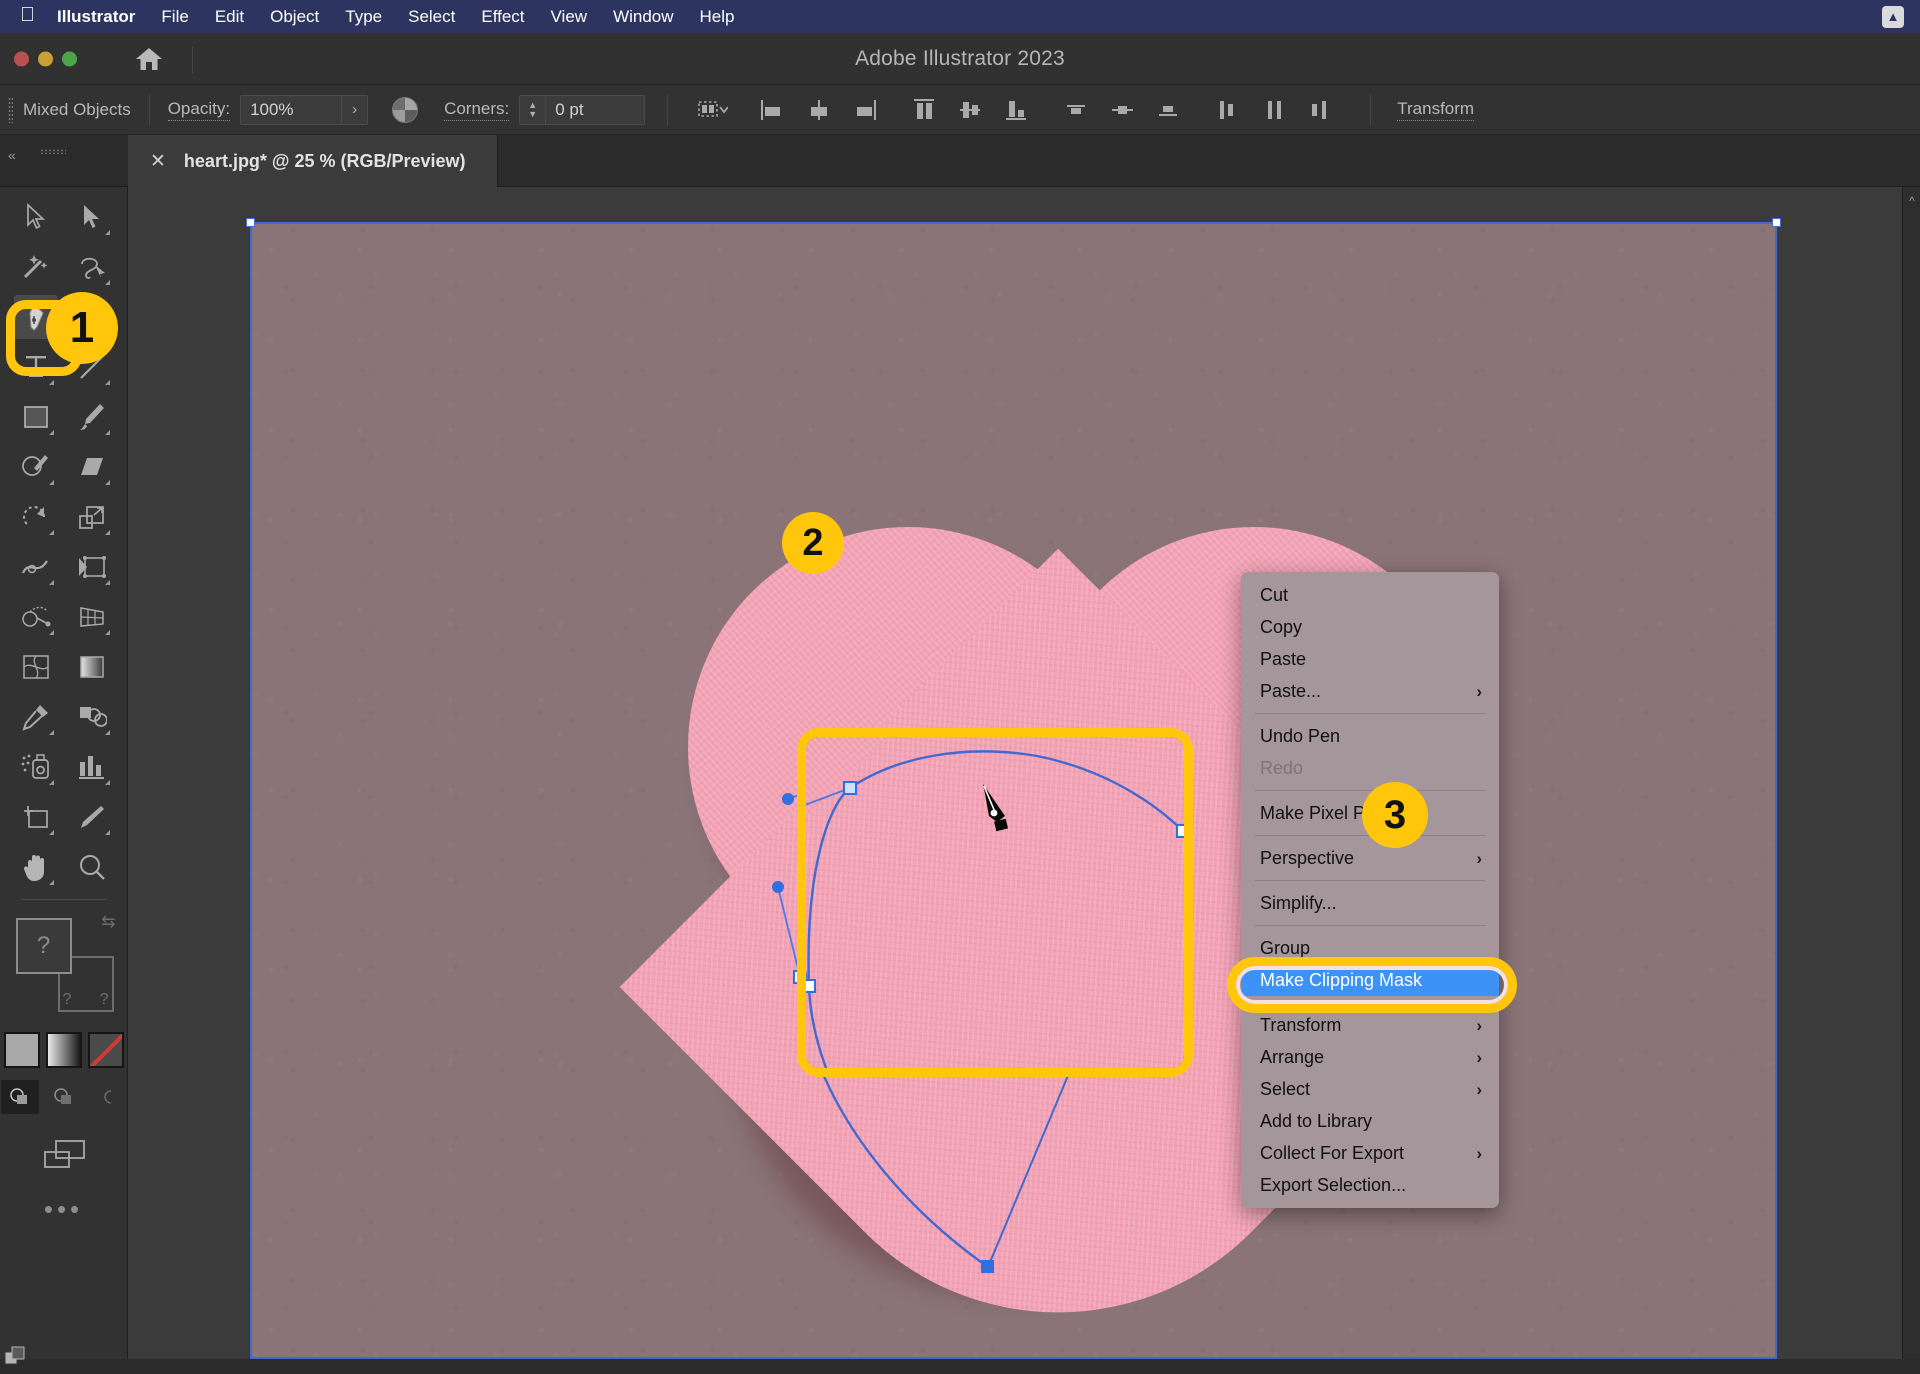 The image size is (1920, 1374). I want to click on color-swatch, so click(21, 1050).